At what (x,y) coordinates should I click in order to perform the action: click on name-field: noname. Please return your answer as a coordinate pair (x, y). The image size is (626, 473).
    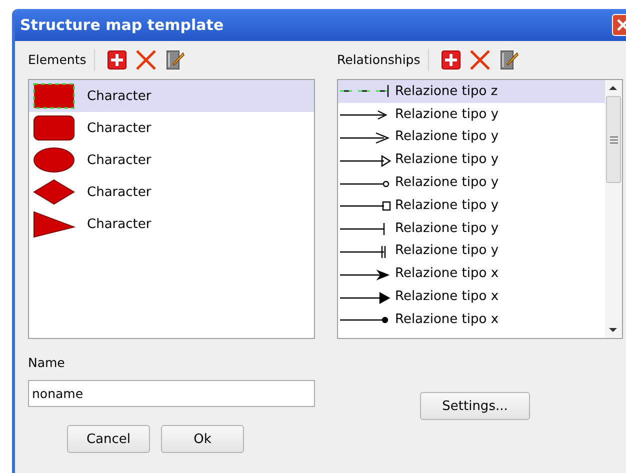
    Looking at the image, I should click on (171, 393).